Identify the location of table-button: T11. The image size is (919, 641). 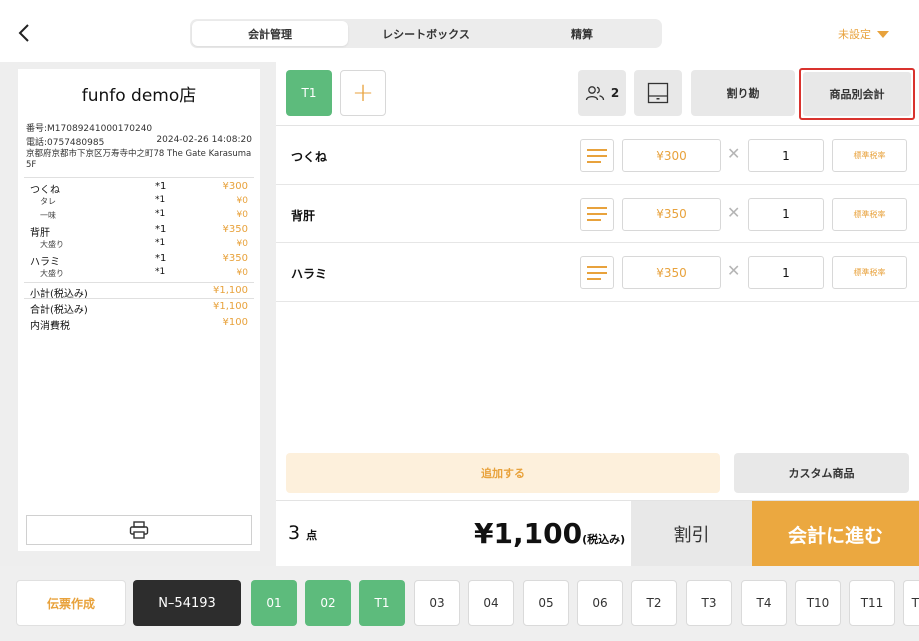
(872, 603).